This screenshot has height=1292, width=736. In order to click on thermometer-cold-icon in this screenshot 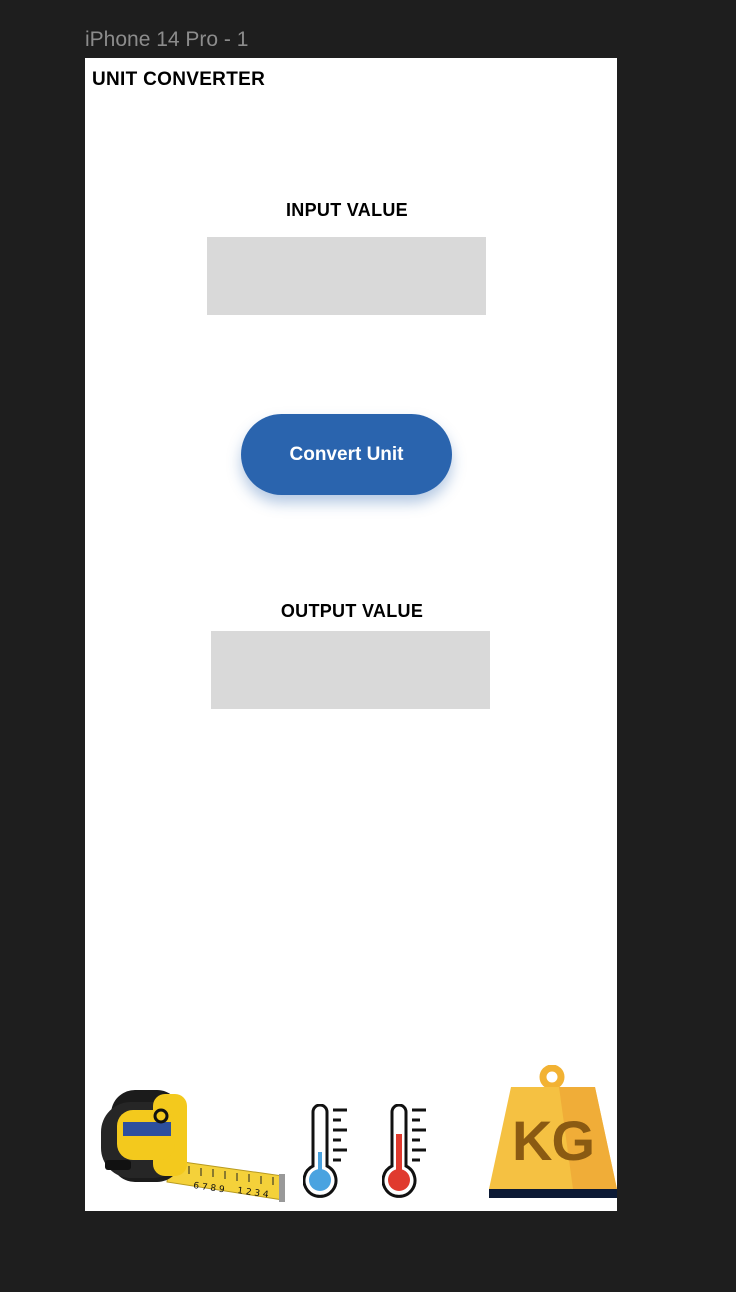, I will do `click(328, 1152)`.